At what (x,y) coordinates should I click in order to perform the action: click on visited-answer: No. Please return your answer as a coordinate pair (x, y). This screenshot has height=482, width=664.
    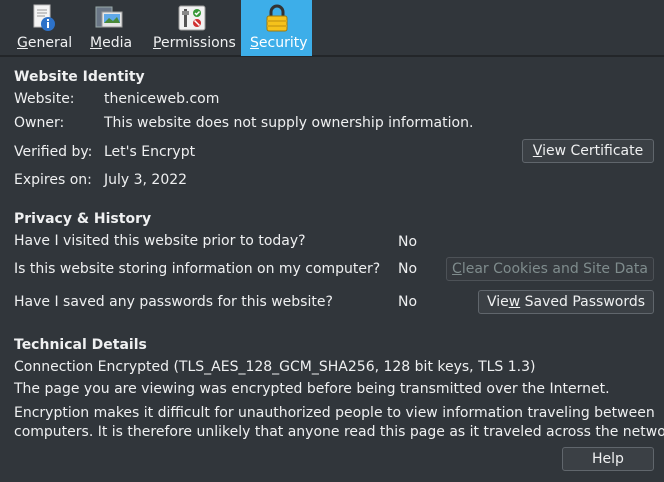
    Looking at the image, I should click on (408, 242).